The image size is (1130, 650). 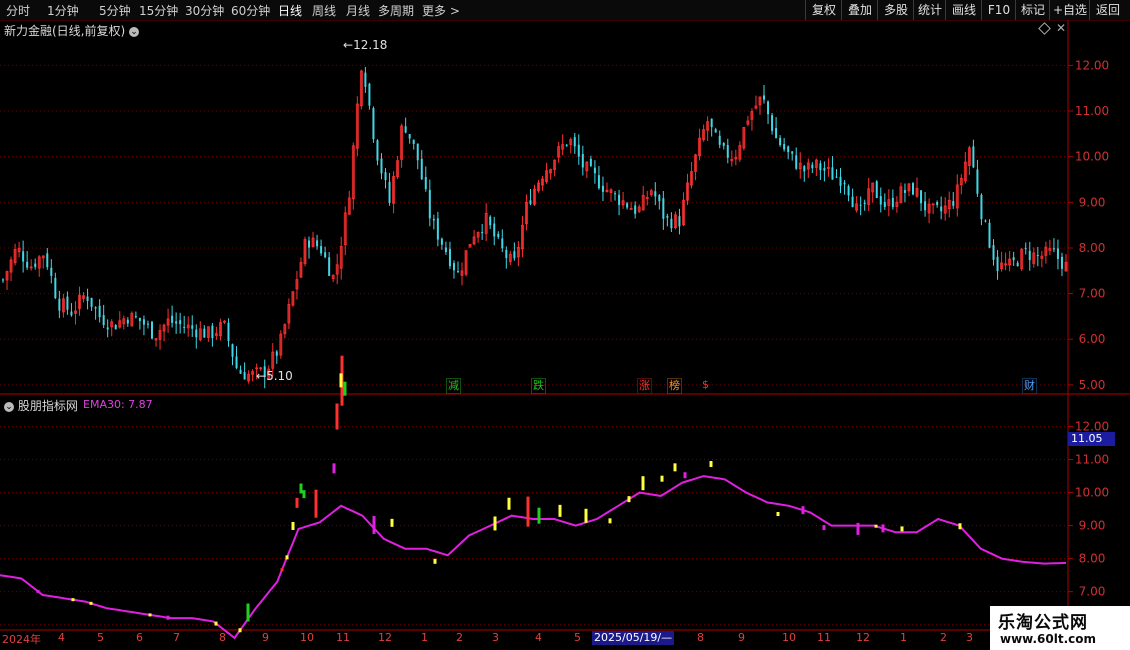 What do you see at coordinates (1092, 157) in the screenshot?
I see `y-tick-label: 10.00` at bounding box center [1092, 157].